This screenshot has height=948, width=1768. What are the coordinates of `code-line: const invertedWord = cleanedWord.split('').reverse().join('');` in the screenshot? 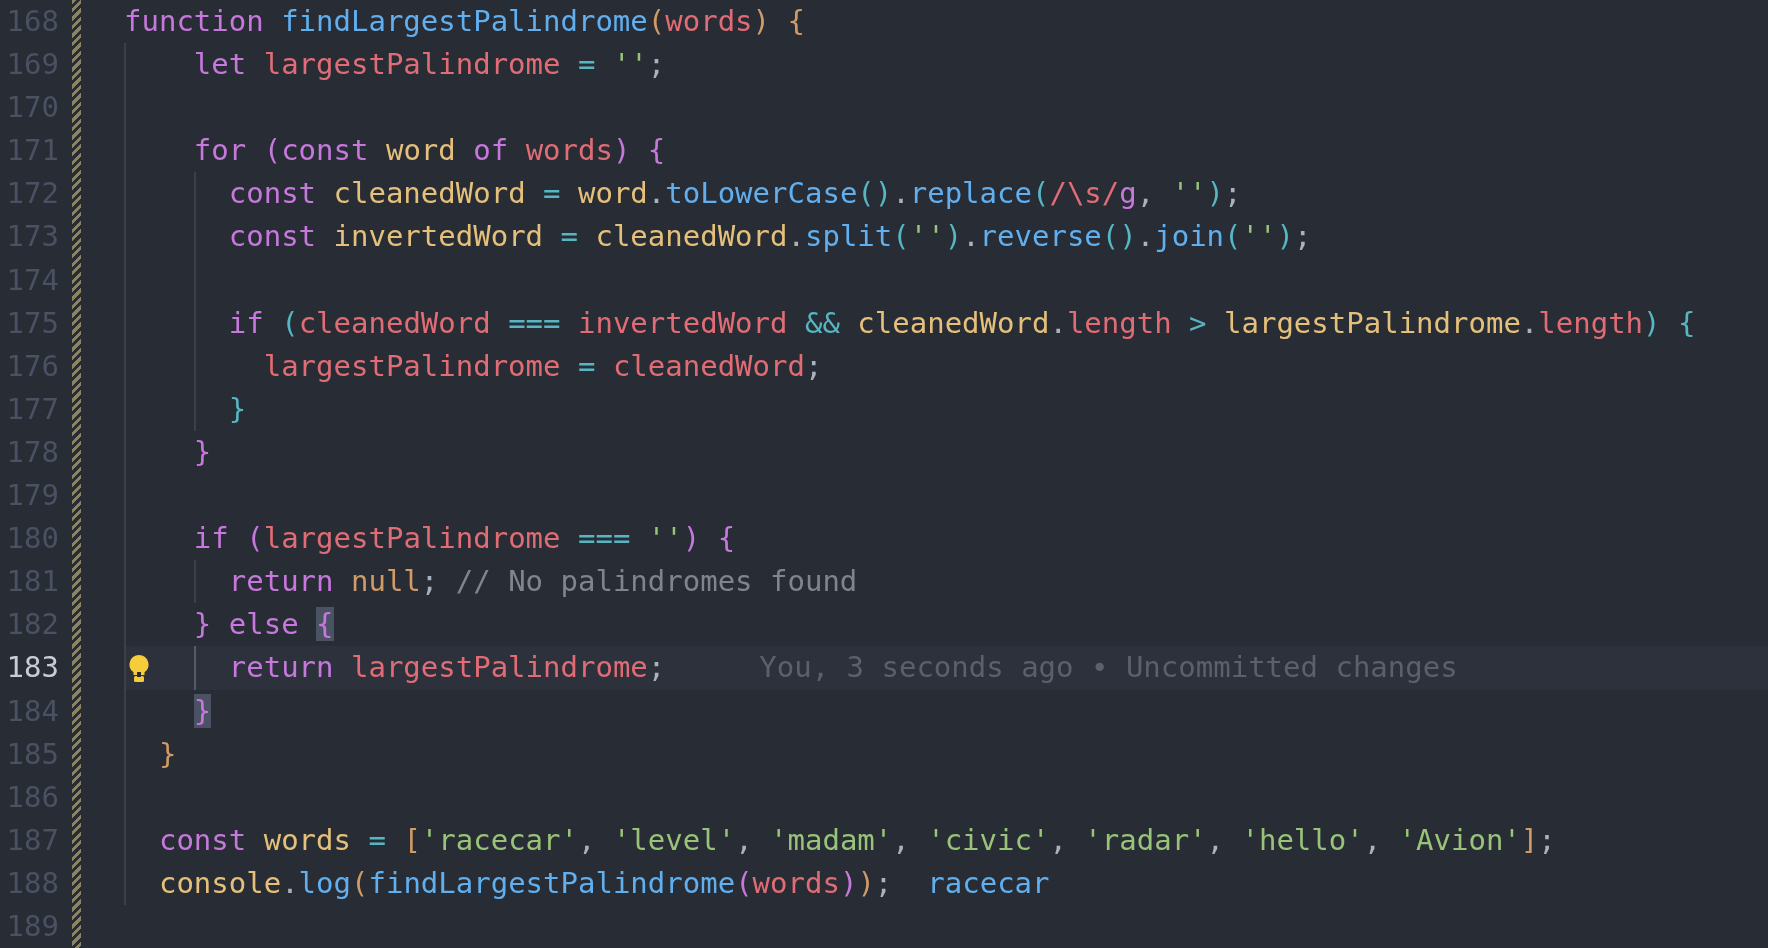 It's located at (770, 237).